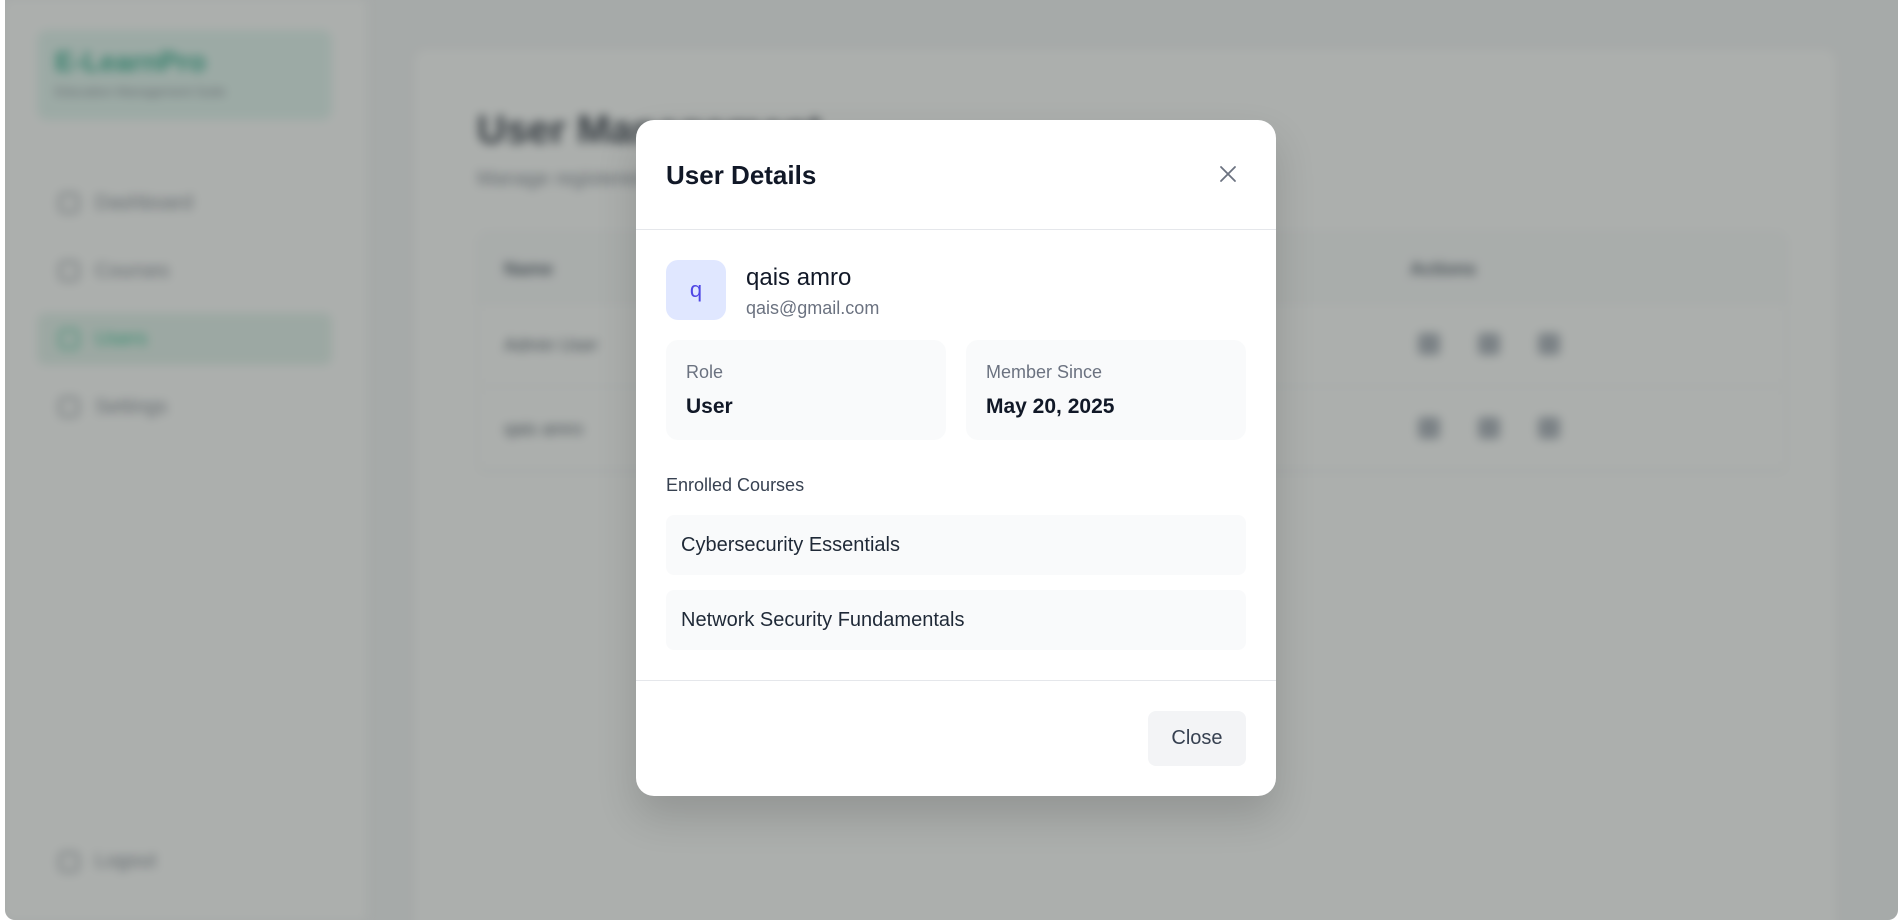 The image size is (1898, 924). I want to click on role-value: User, so click(709, 406).